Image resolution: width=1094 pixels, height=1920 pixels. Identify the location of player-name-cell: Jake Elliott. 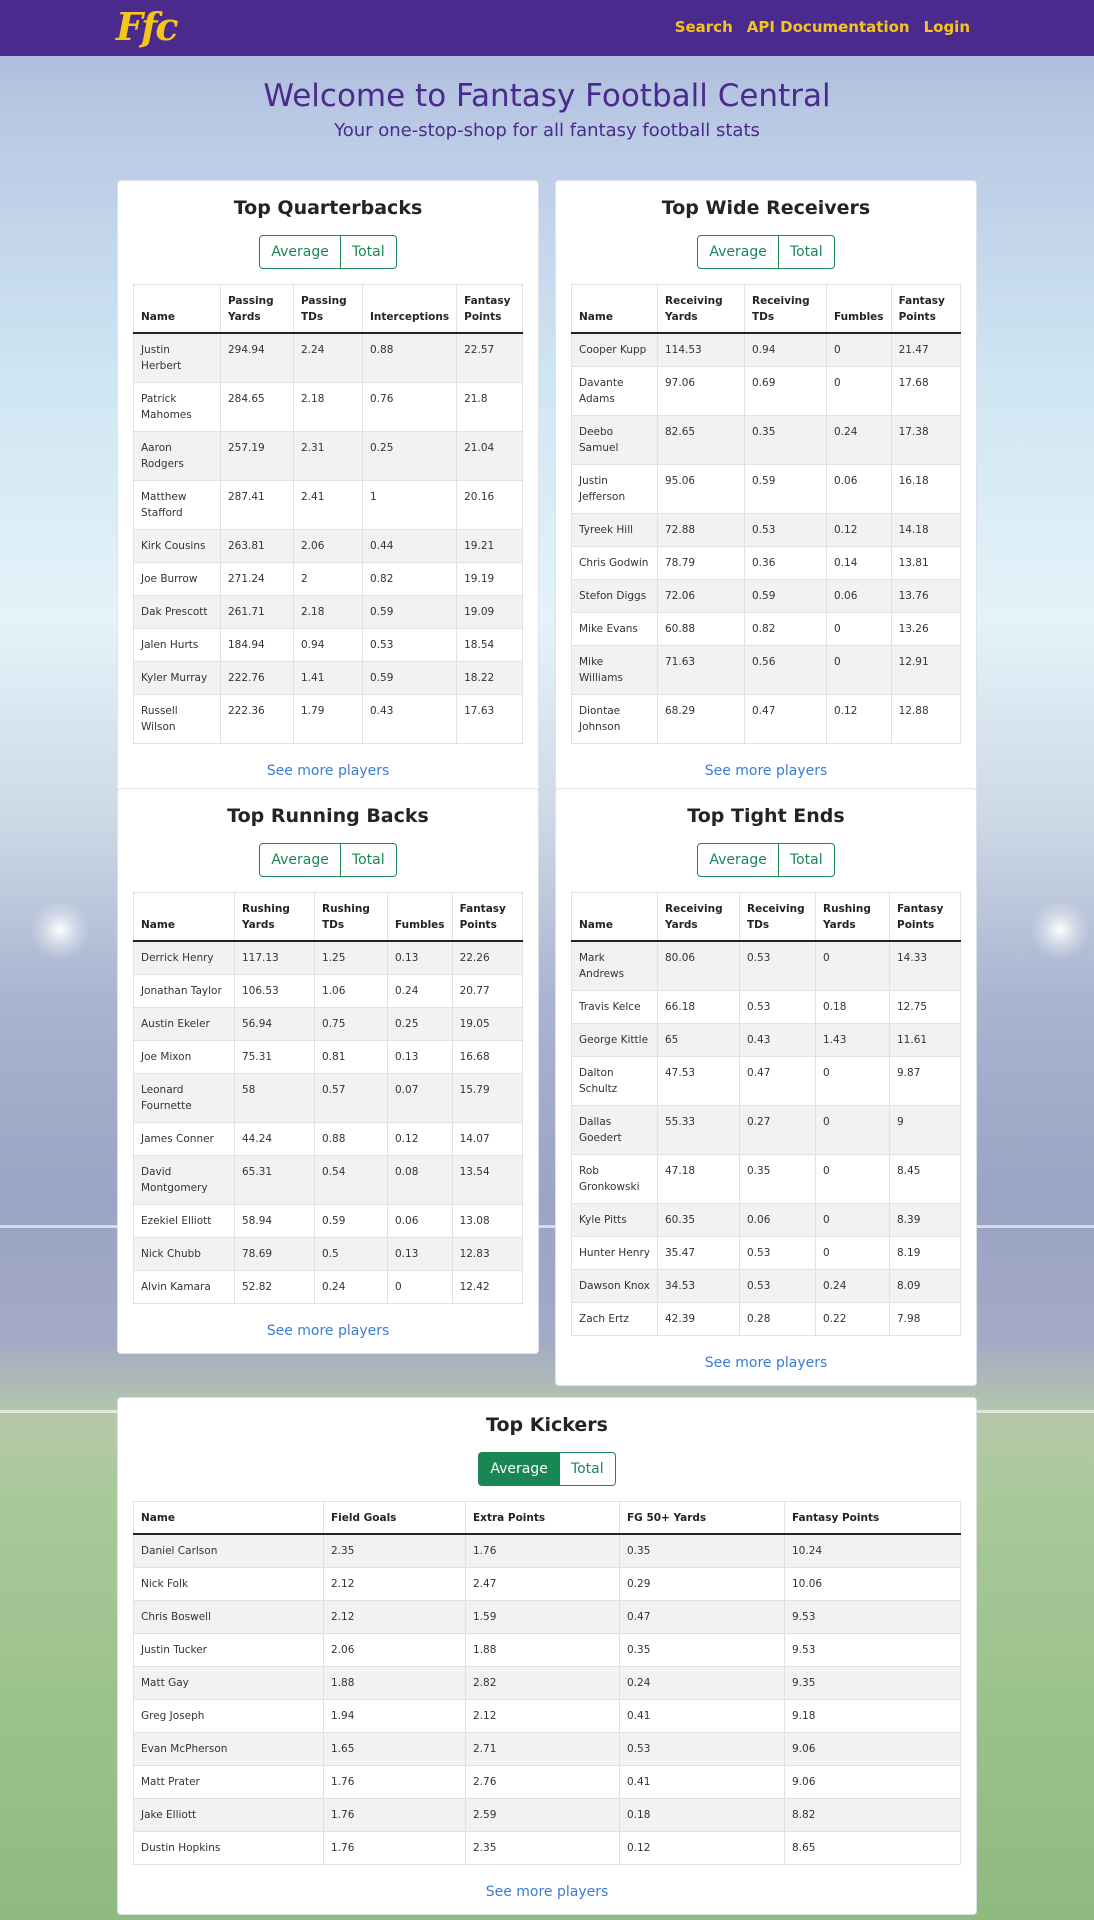
(228, 1815).